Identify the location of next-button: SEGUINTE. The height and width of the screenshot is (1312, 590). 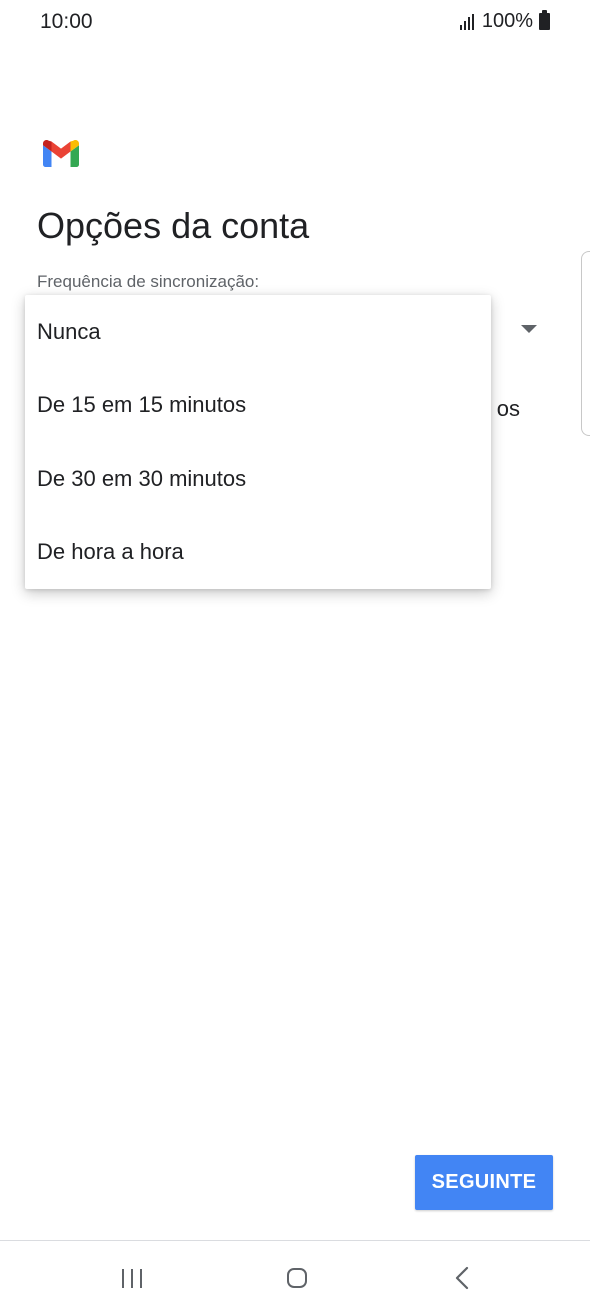
(484, 1182).